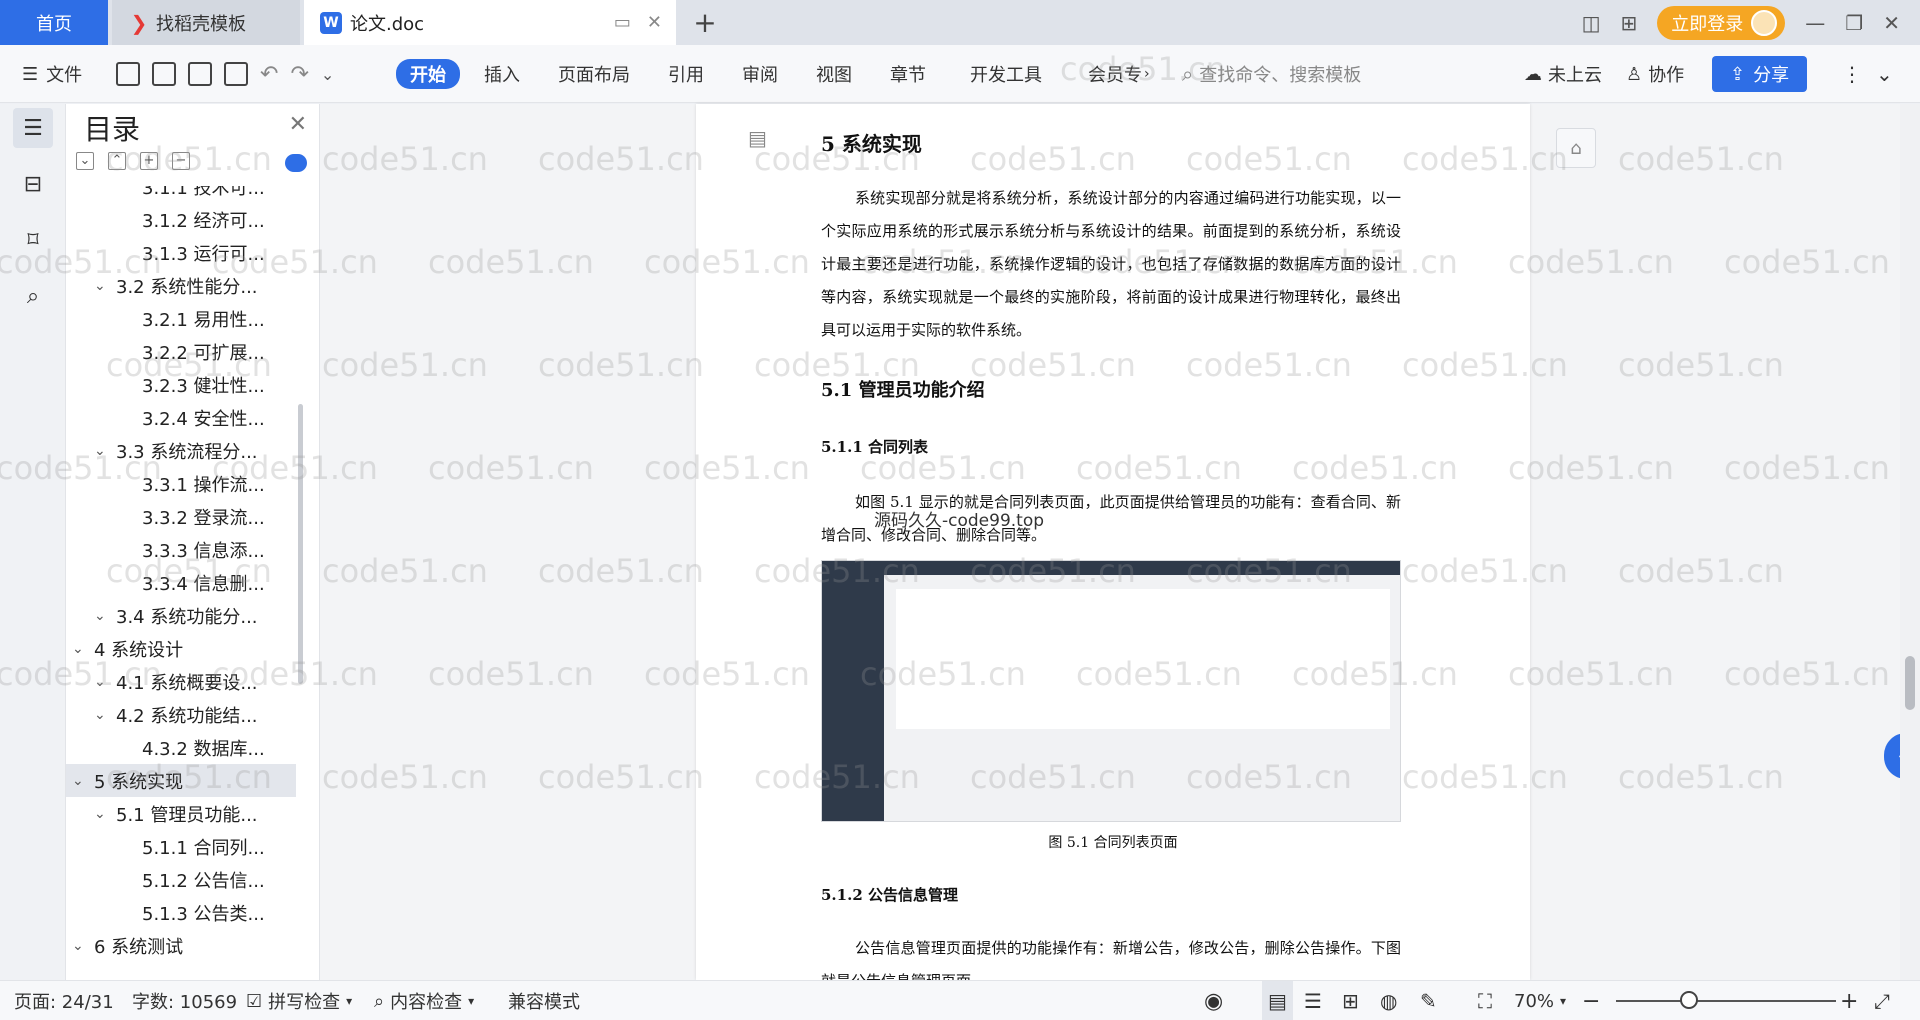 The width and height of the screenshot is (1920, 1020). Describe the element at coordinates (1350, 1000) in the screenshot. I see `reading-view-icon: ⊞` at that location.